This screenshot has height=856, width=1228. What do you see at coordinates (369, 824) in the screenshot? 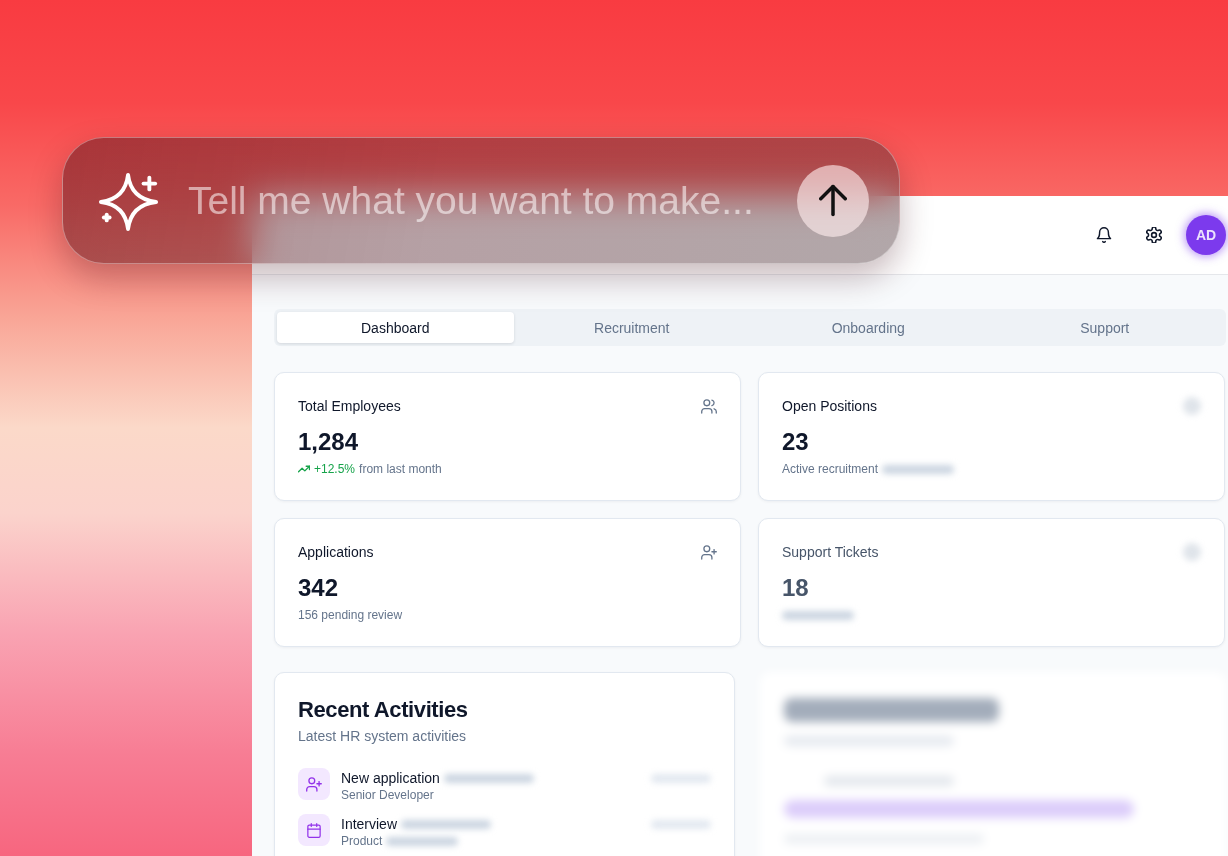
I see `activity-title: Interview` at bounding box center [369, 824].